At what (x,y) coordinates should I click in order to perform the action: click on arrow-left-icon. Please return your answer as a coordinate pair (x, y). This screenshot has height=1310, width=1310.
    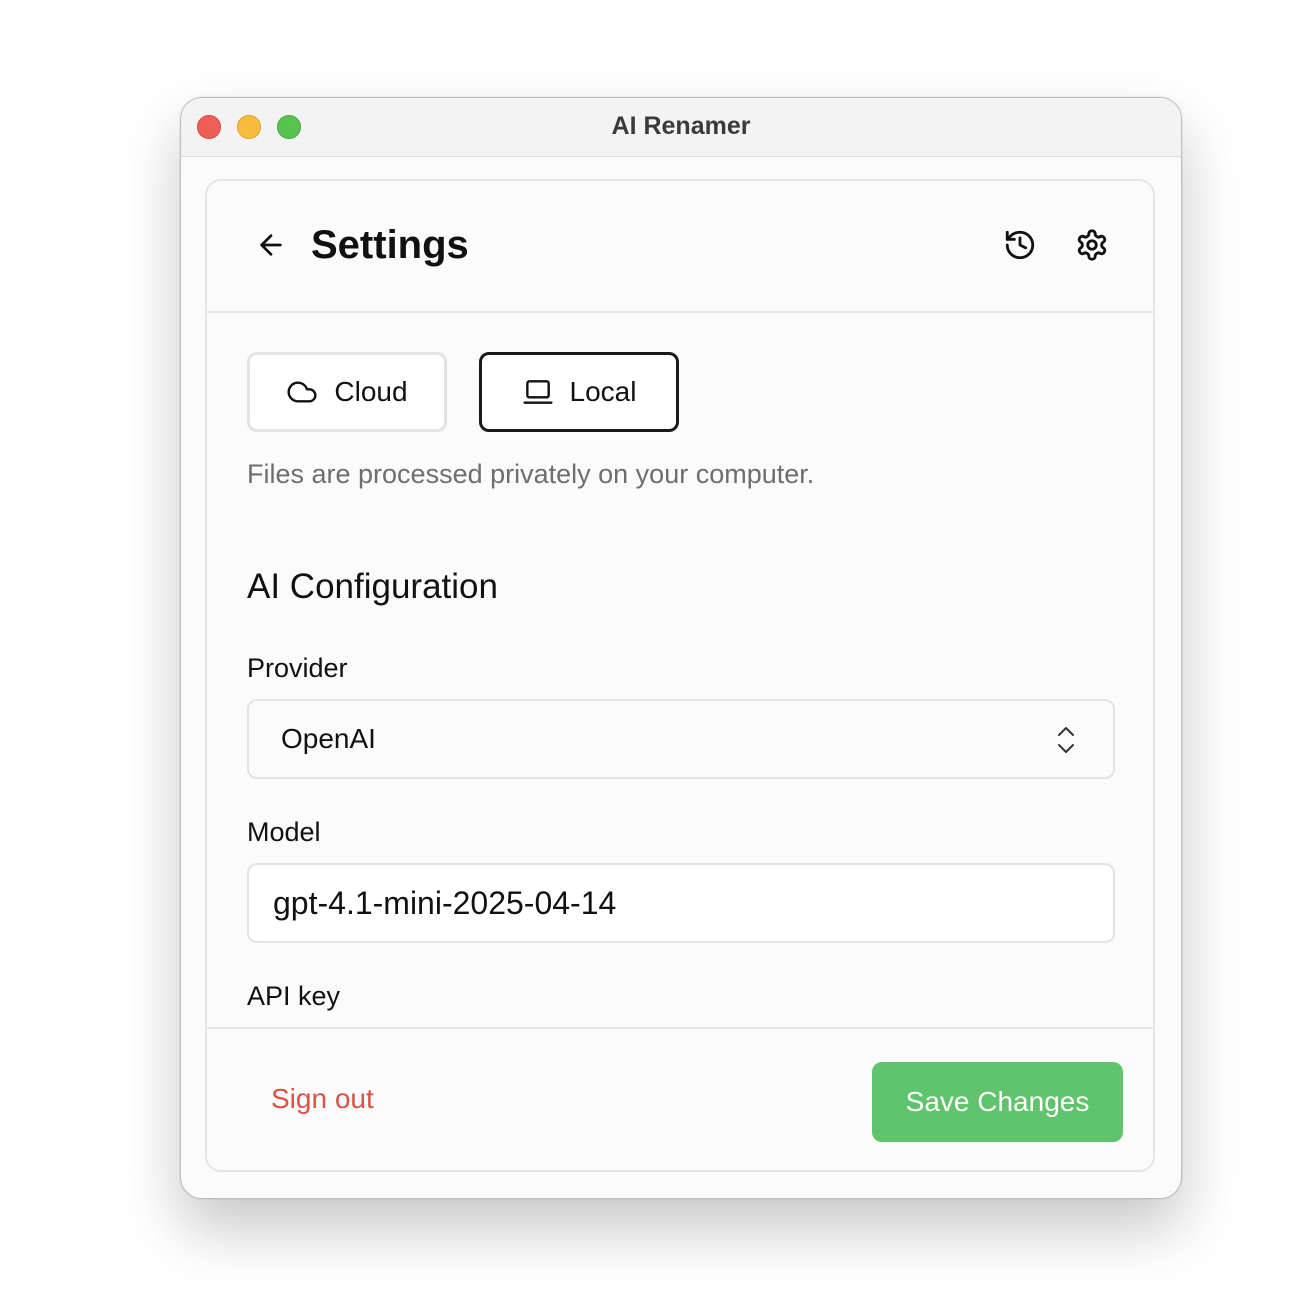
    Looking at the image, I should click on (271, 245).